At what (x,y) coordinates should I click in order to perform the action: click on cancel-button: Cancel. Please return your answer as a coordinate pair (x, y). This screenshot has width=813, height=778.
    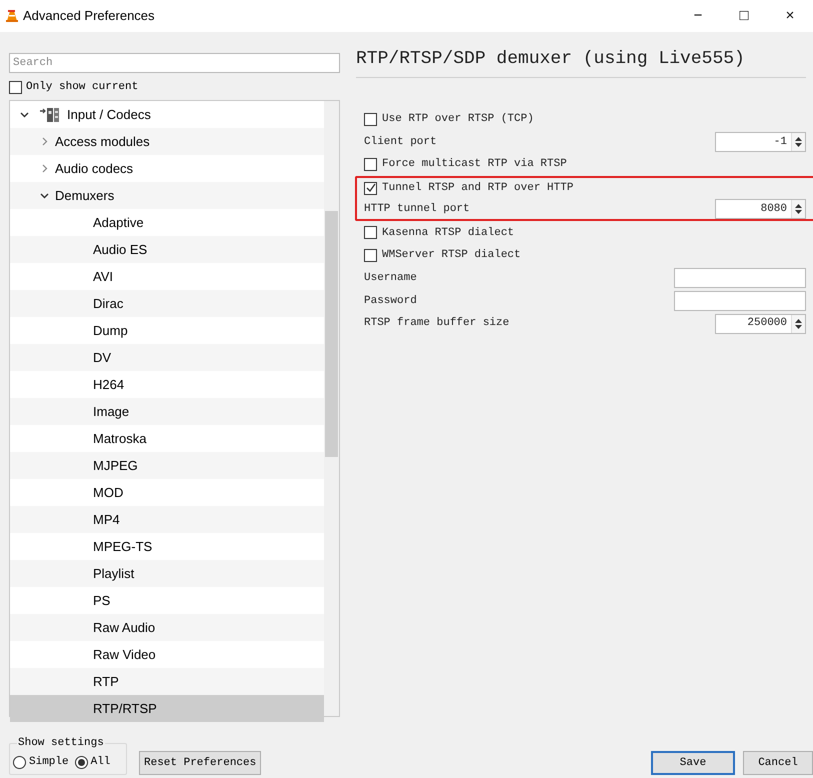
    Looking at the image, I should click on (778, 763).